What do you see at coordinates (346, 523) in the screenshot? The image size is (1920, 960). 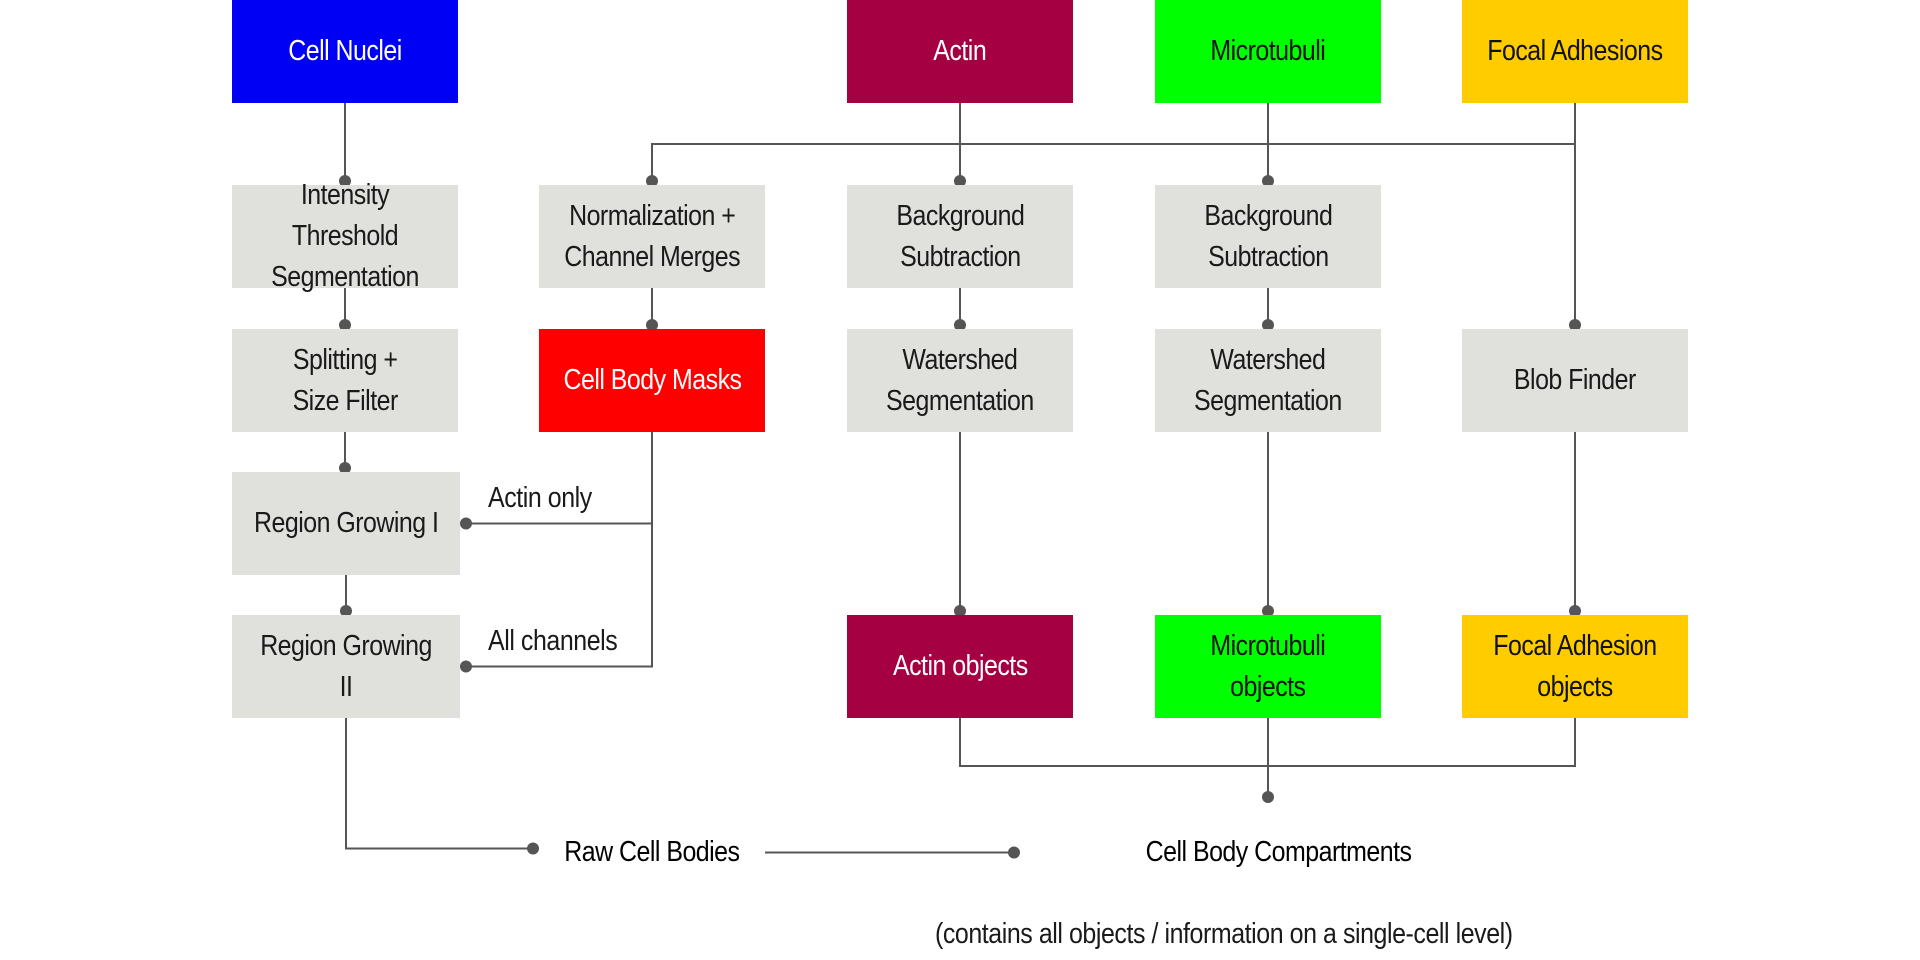 I see `step-region-growing-1: Region Growing I` at bounding box center [346, 523].